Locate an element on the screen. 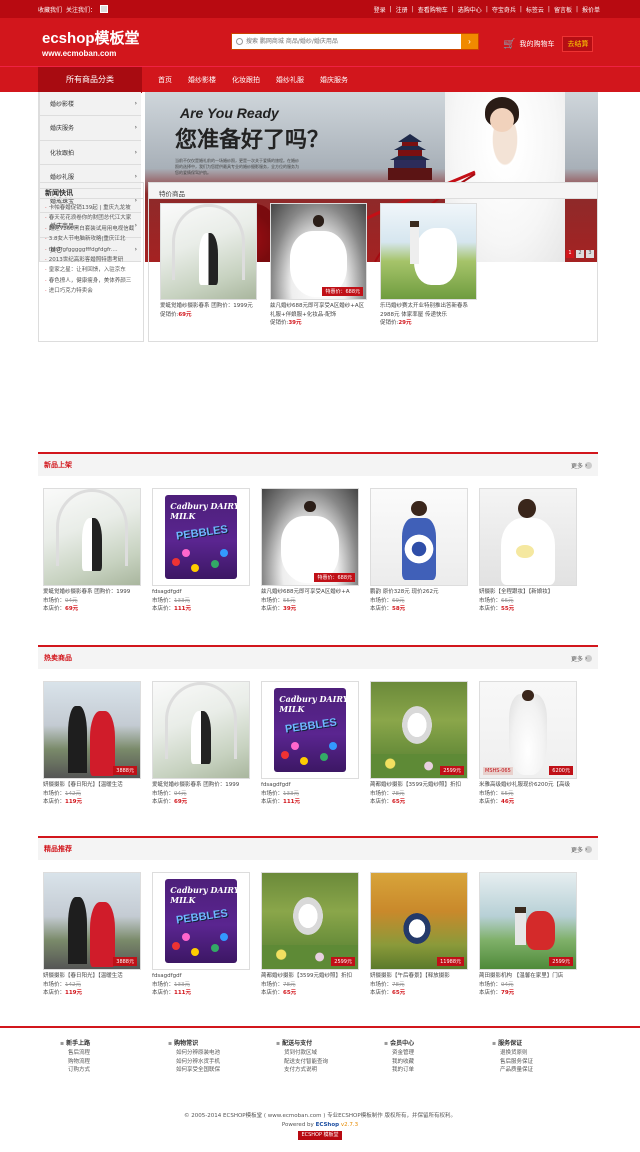 The image size is (640, 1152). nav-item: 婚纱影楼 is located at coordinates (202, 80).